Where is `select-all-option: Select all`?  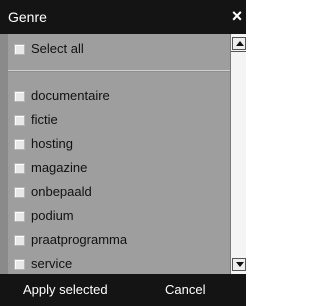 select-all-option: Select all is located at coordinates (119, 49).